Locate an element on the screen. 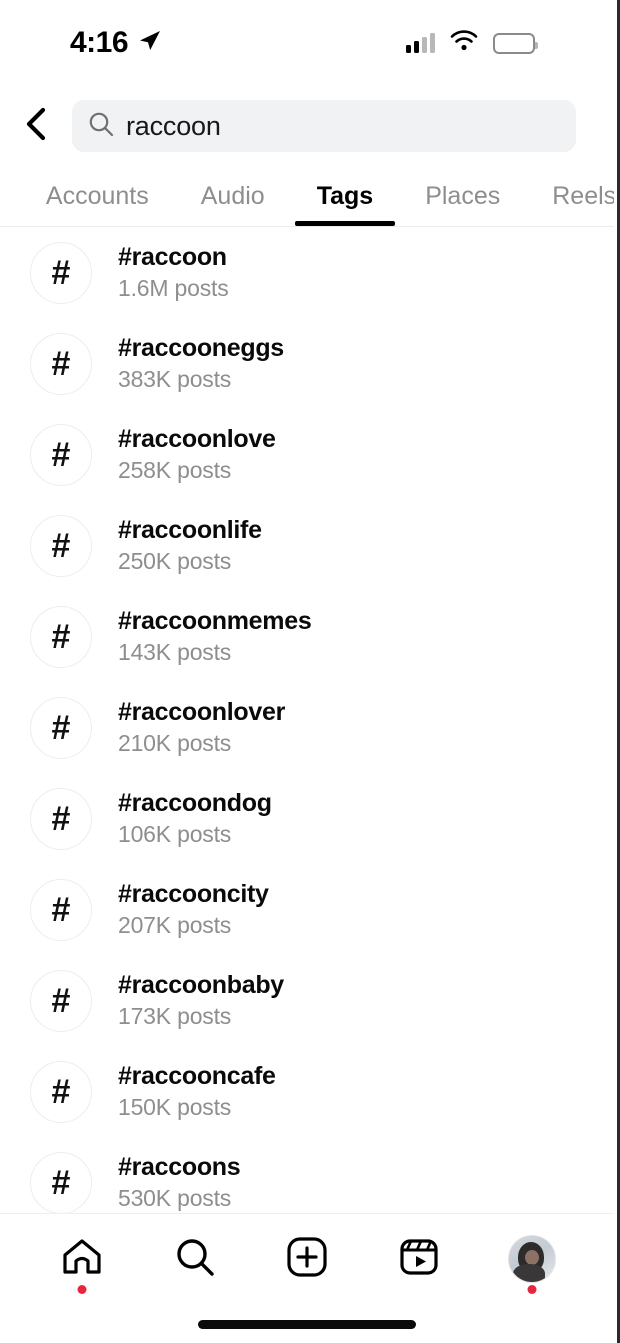 The height and width of the screenshot is (1343, 620). tag-post-count: 530K posts is located at coordinates (175, 1198).